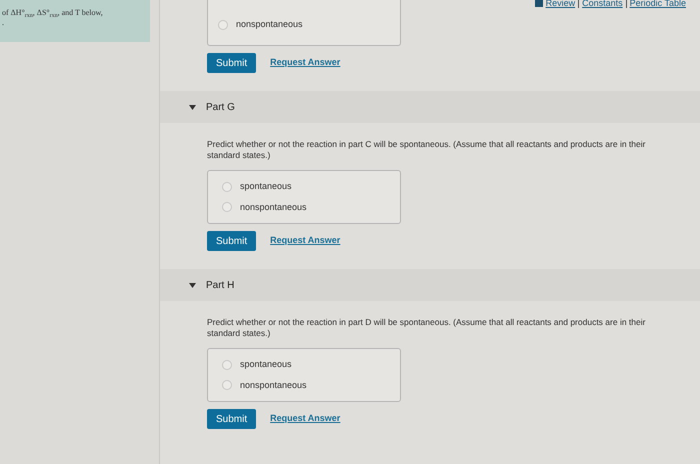  Describe the element at coordinates (602, 5) in the screenshot. I see `top-link: Constants` at that location.